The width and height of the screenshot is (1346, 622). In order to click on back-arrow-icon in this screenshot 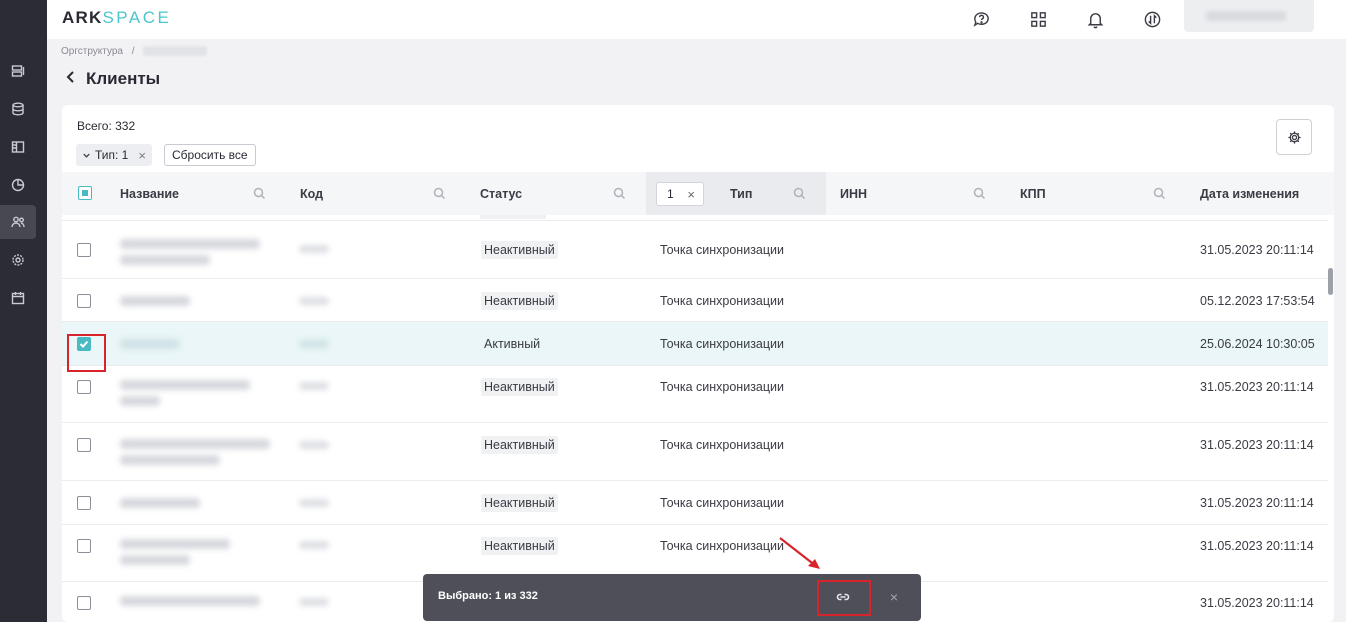, I will do `click(71, 79)`.